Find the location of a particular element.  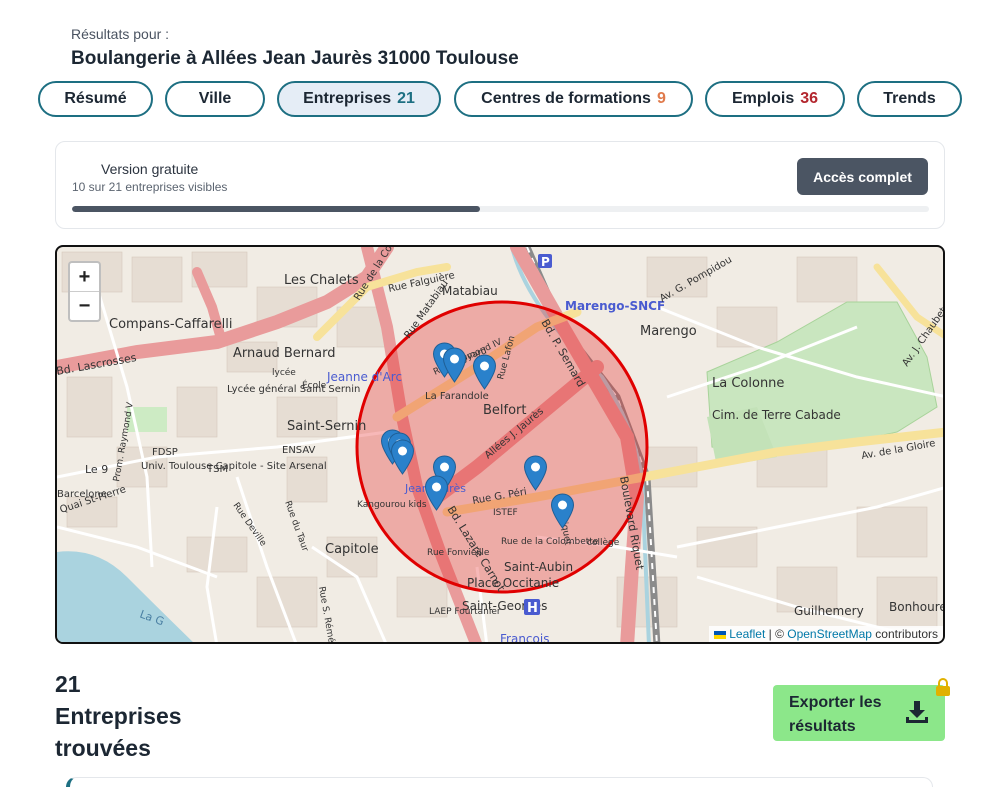

map-label: Kangourou kids is located at coordinates (392, 505).